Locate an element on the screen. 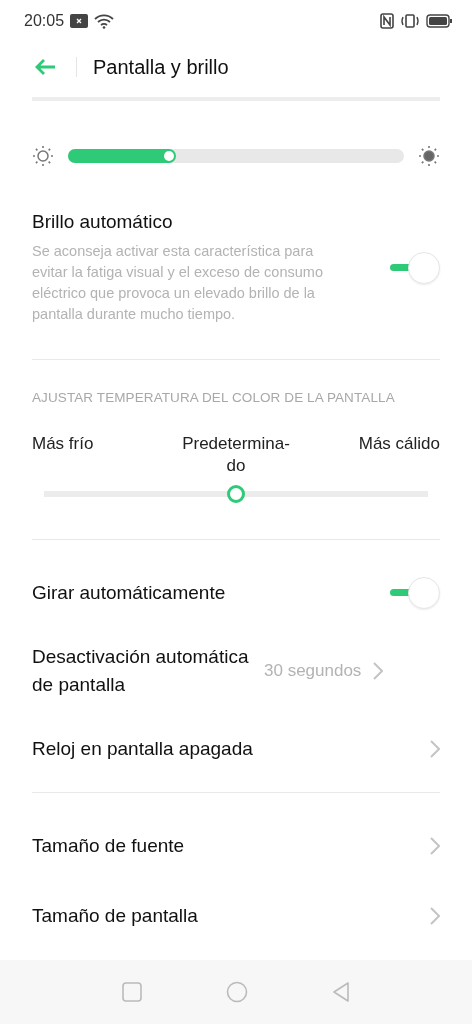 Image resolution: width=472 pixels, height=1024 pixels. notification-icon is located at coordinates (79, 21).